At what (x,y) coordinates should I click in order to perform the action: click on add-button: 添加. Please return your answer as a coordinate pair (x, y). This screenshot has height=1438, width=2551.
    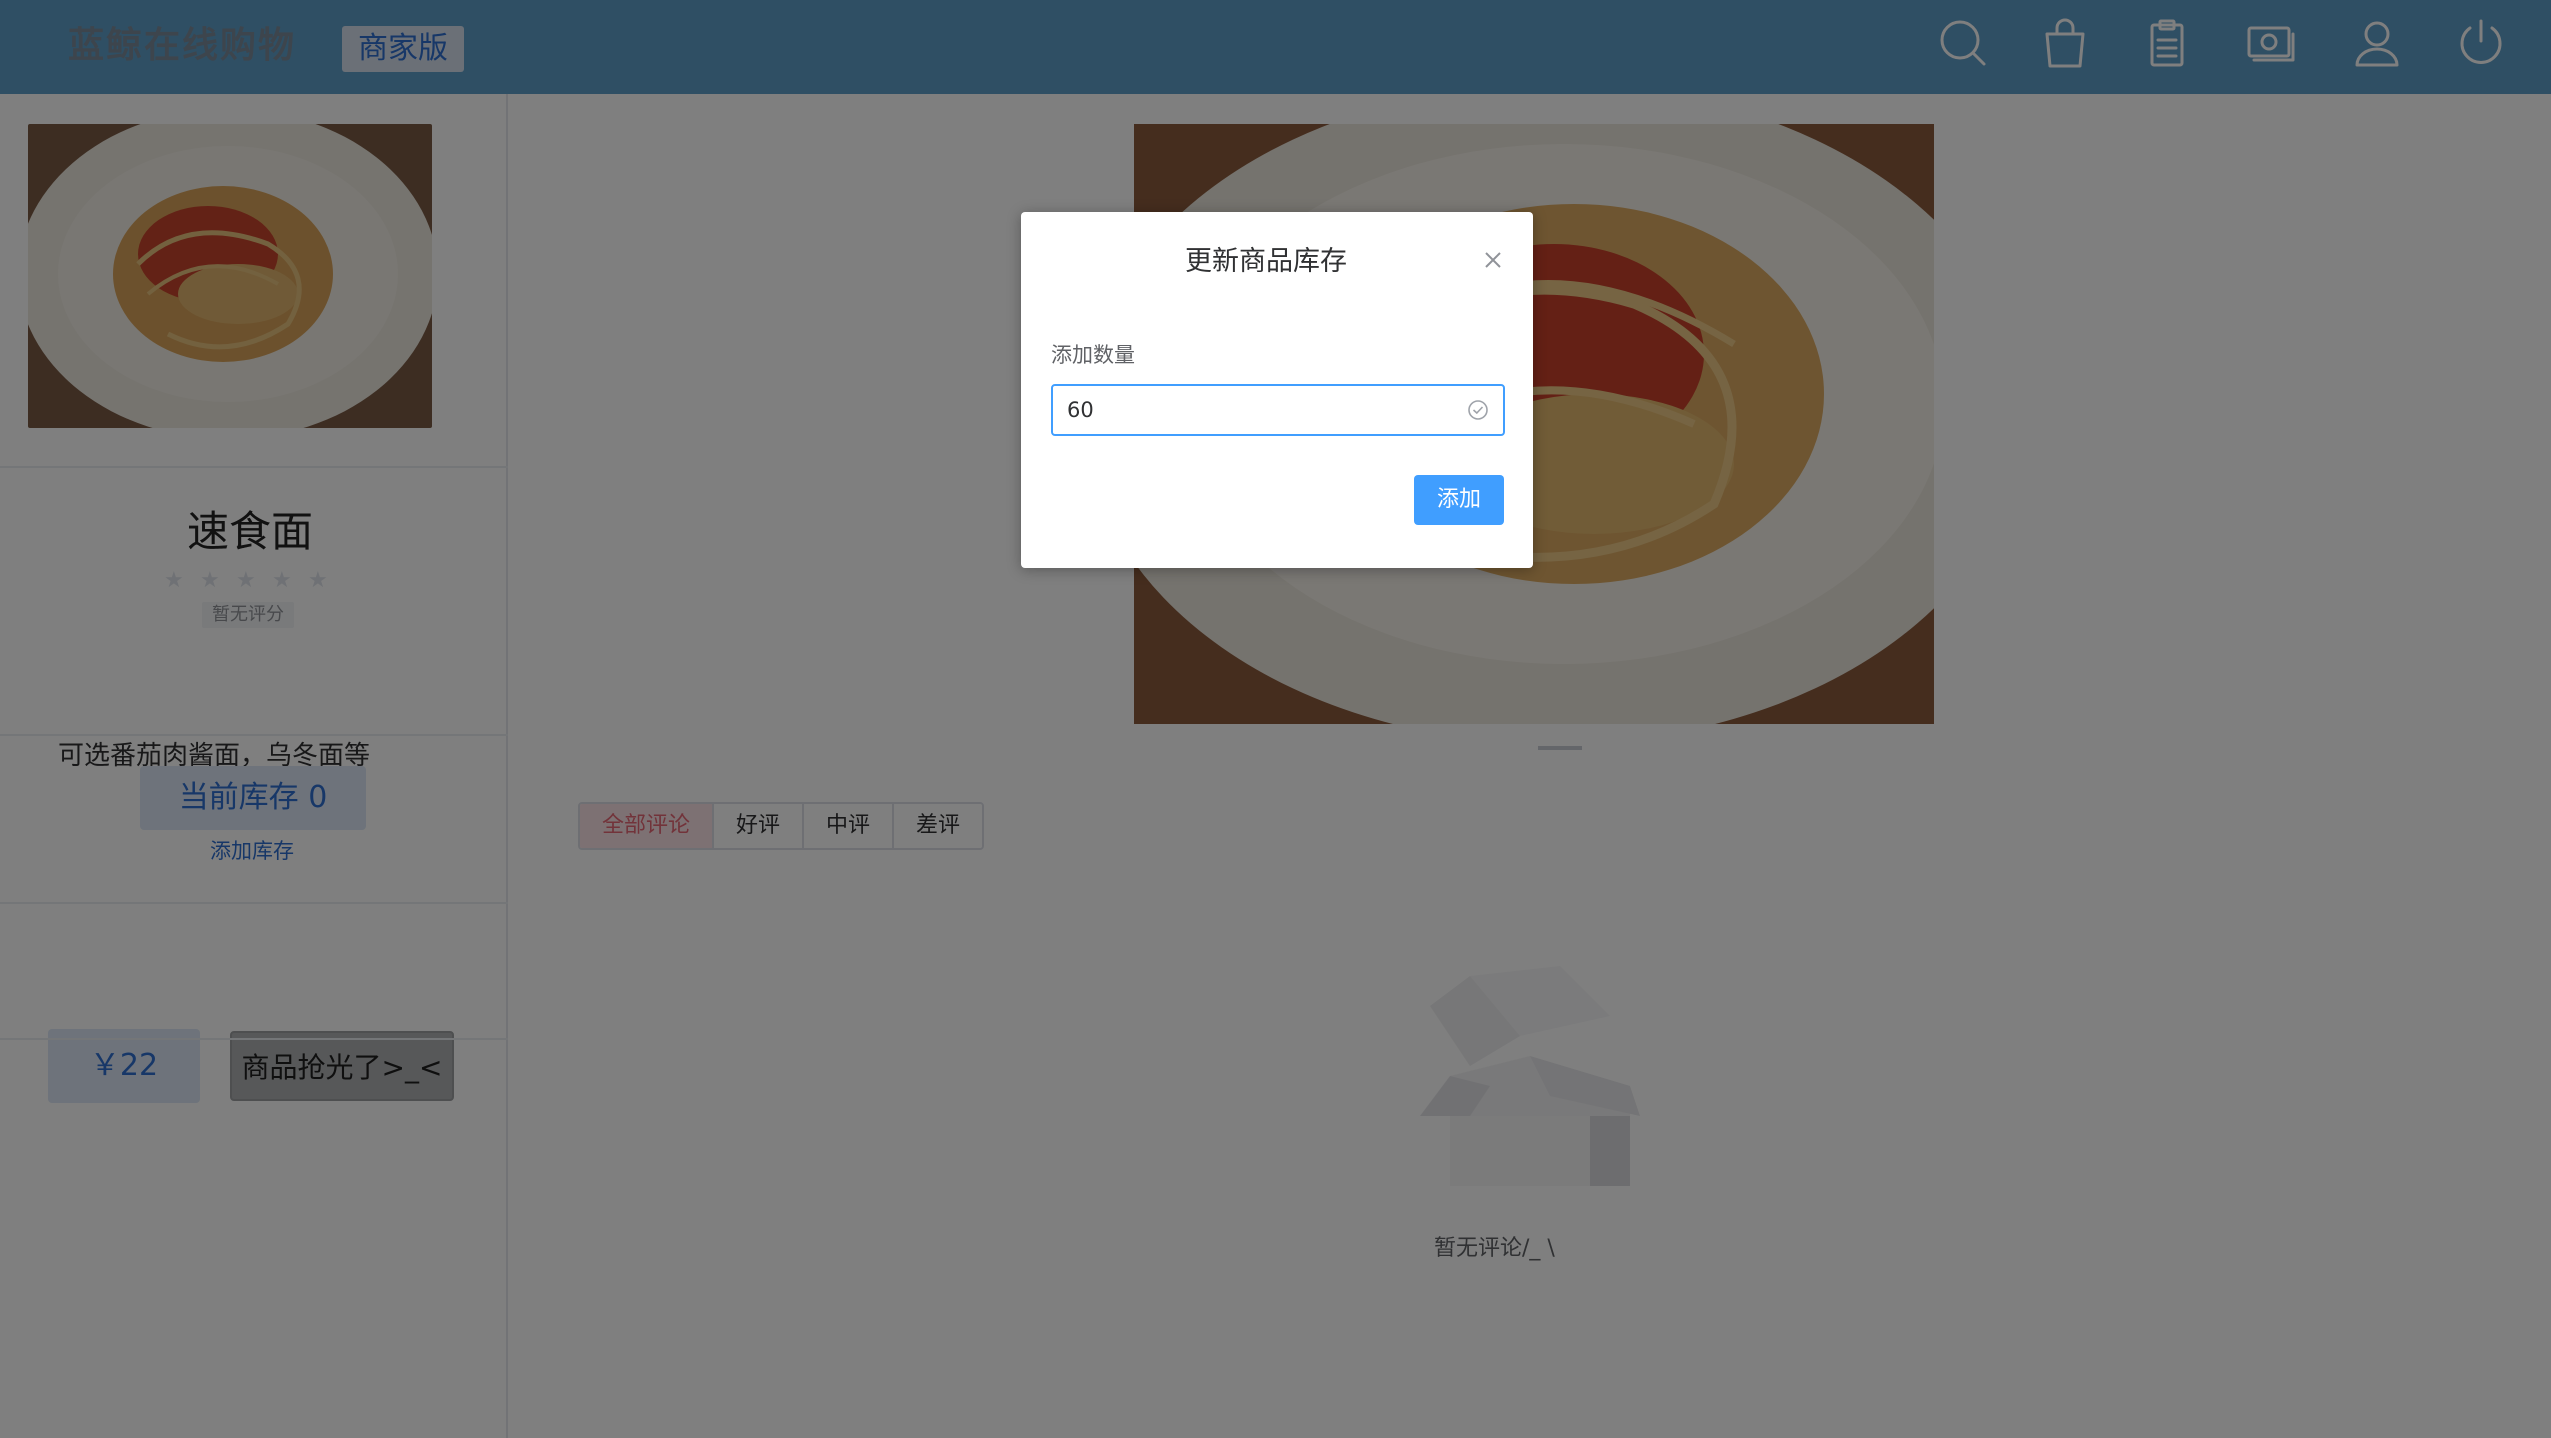
    Looking at the image, I should click on (1459, 500).